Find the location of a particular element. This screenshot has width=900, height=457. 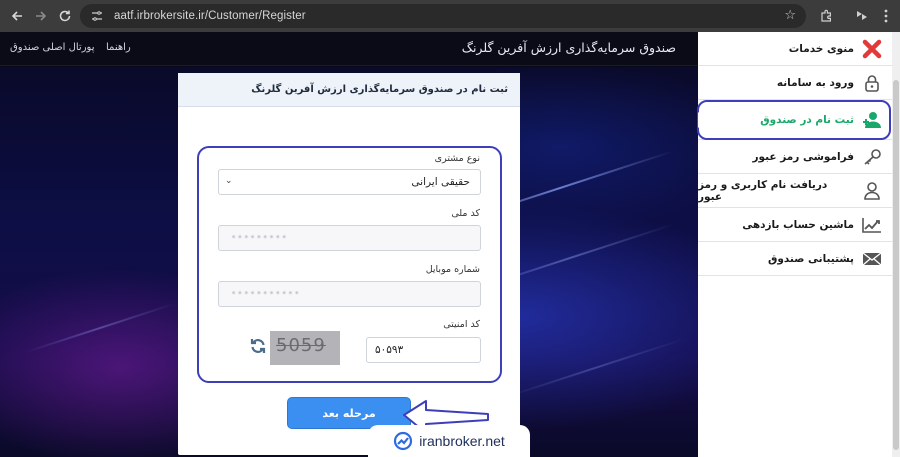

sidebar-item-forgot-password: فراموشی رمز عبور is located at coordinates (795, 157).